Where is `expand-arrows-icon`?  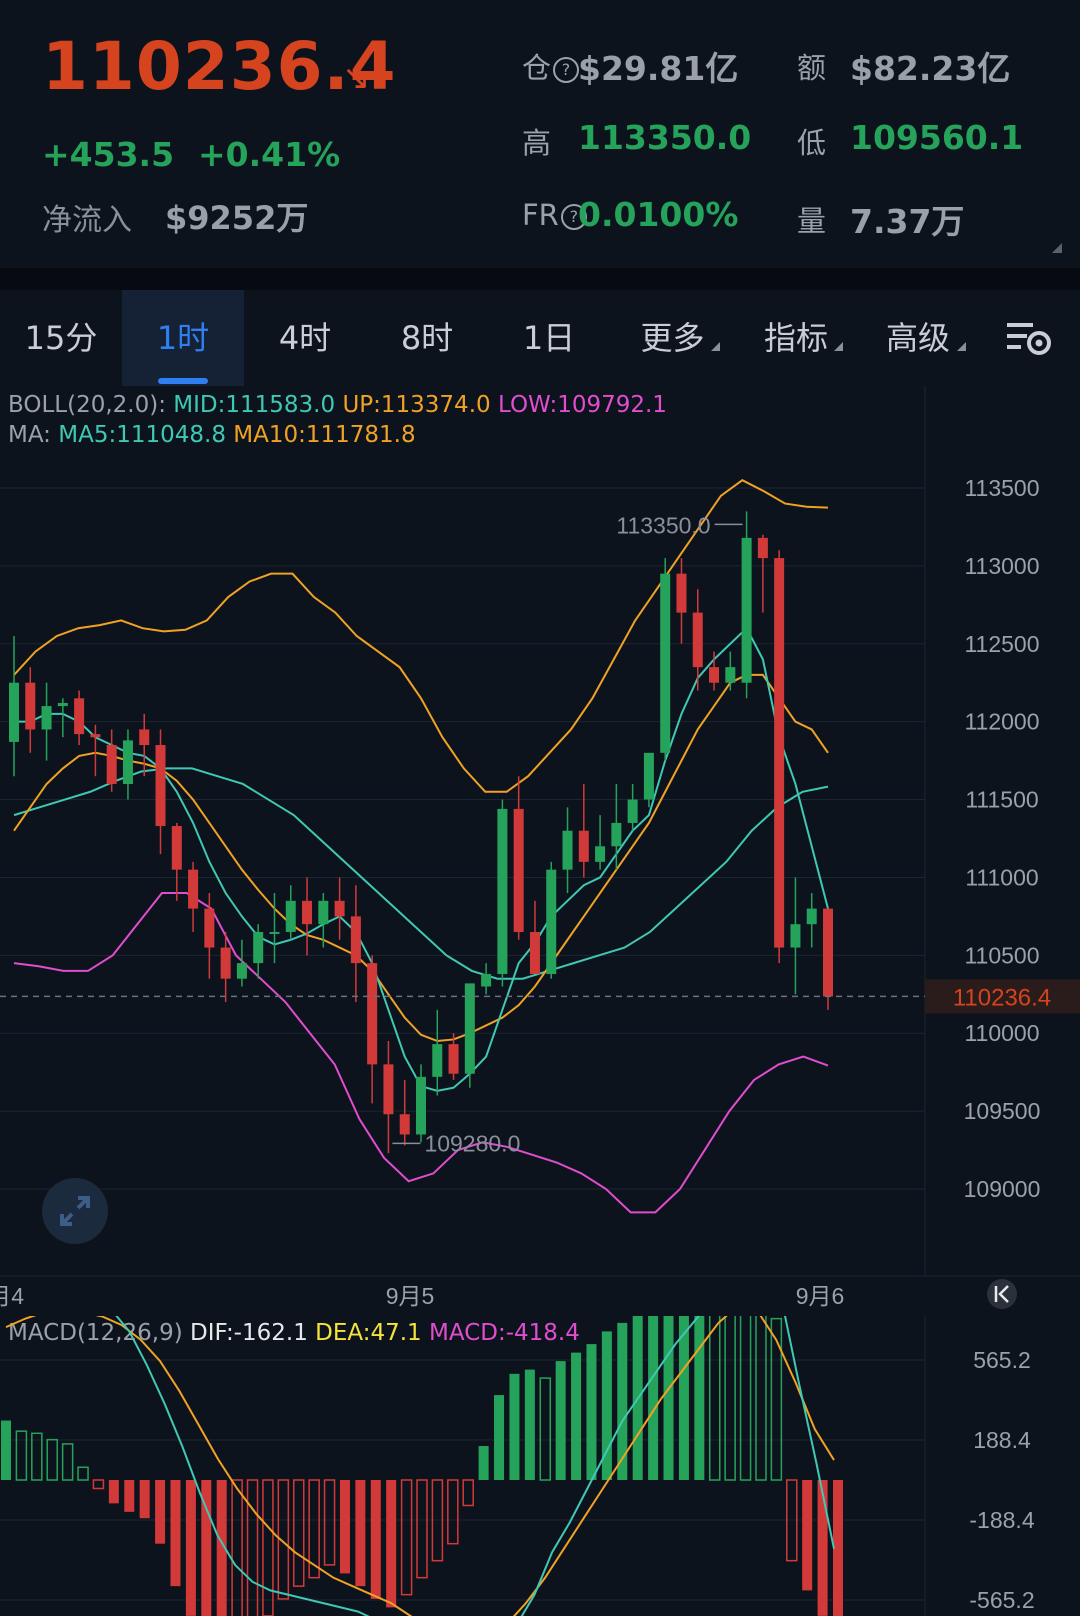
expand-arrows-icon is located at coordinates (75, 1211).